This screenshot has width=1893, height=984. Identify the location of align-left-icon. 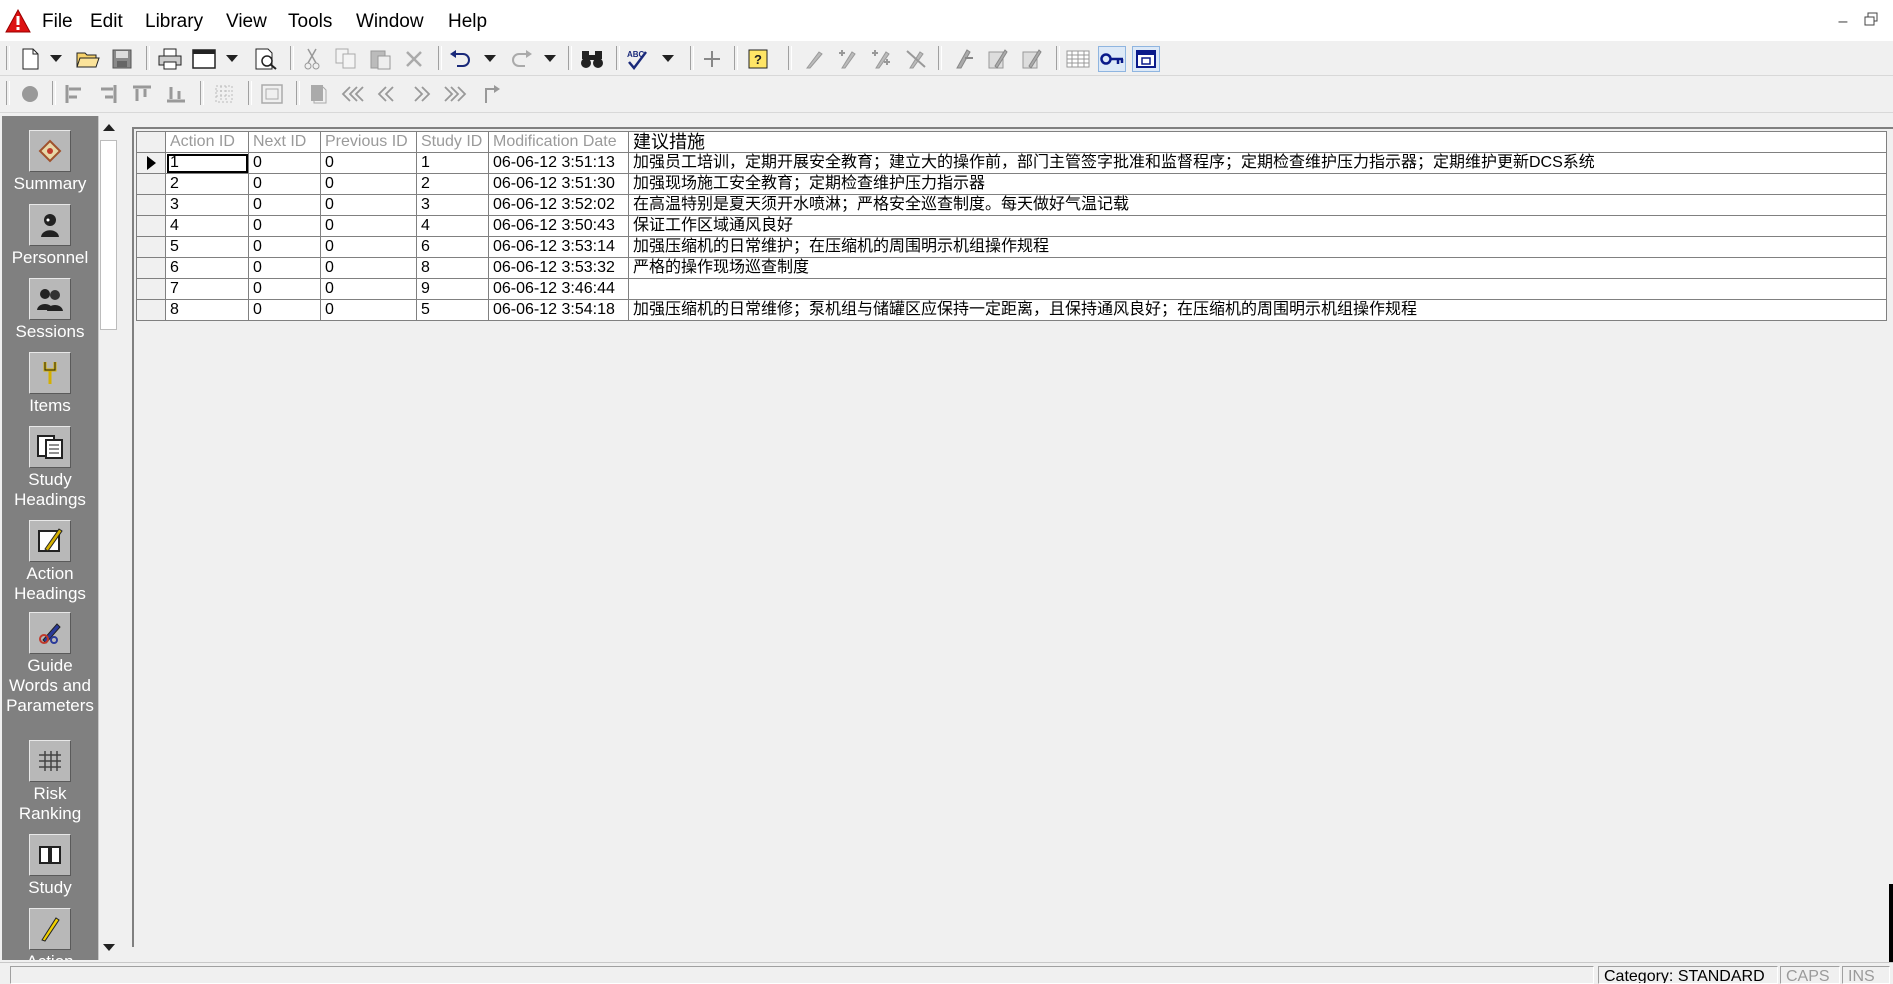
(74, 94).